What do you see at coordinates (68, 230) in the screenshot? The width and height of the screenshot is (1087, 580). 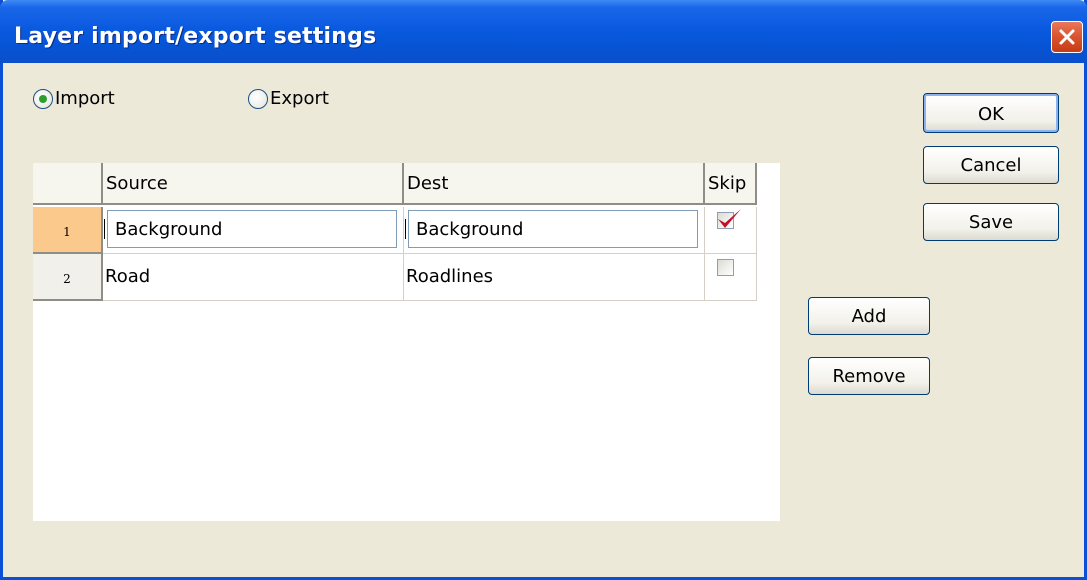 I see `row-number: 1` at bounding box center [68, 230].